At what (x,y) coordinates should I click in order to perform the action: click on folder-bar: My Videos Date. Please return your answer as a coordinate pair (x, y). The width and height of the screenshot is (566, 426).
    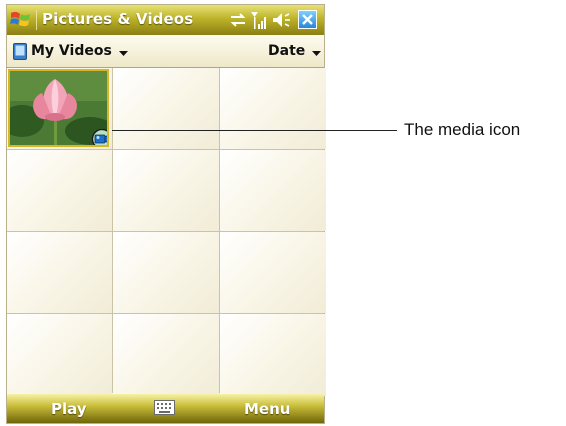
    Looking at the image, I should click on (165, 51).